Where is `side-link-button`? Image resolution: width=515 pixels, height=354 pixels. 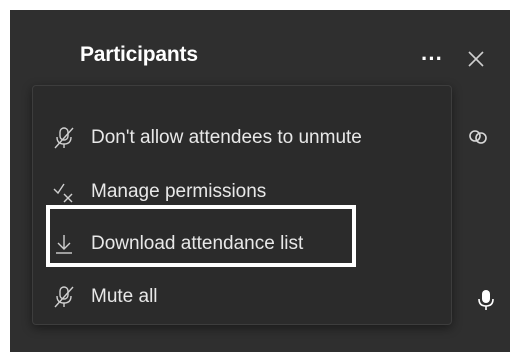 side-link-button is located at coordinates (478, 137).